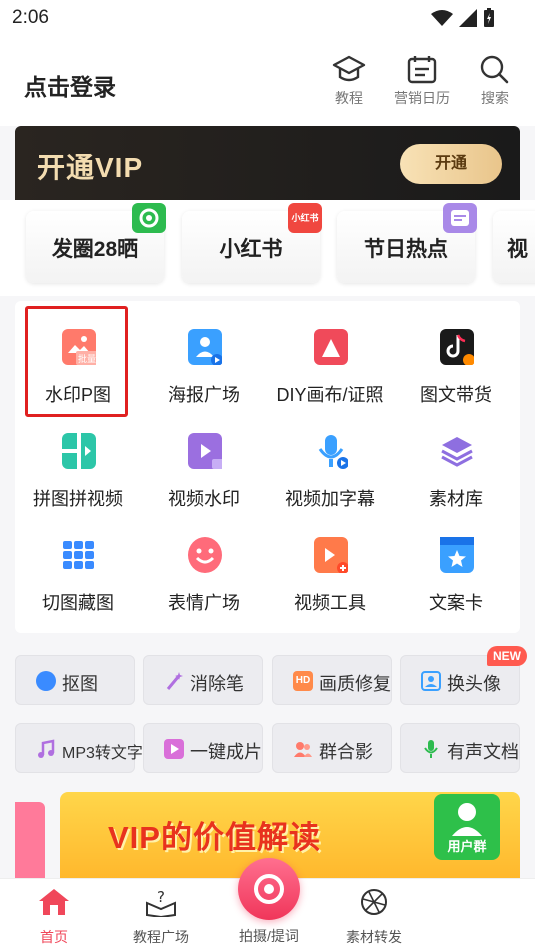 Image resolution: width=535 pixels, height=951 pixels. Describe the element at coordinates (406, 249) in the screenshot. I see `chip-label: 节日热点` at that location.